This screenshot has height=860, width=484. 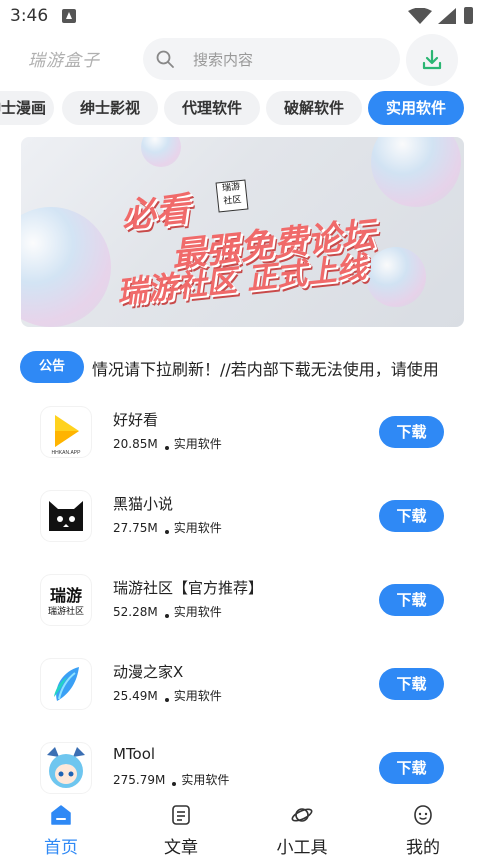 What do you see at coordinates (181, 828) in the screenshot?
I see `nav-item-articles: 文章` at bounding box center [181, 828].